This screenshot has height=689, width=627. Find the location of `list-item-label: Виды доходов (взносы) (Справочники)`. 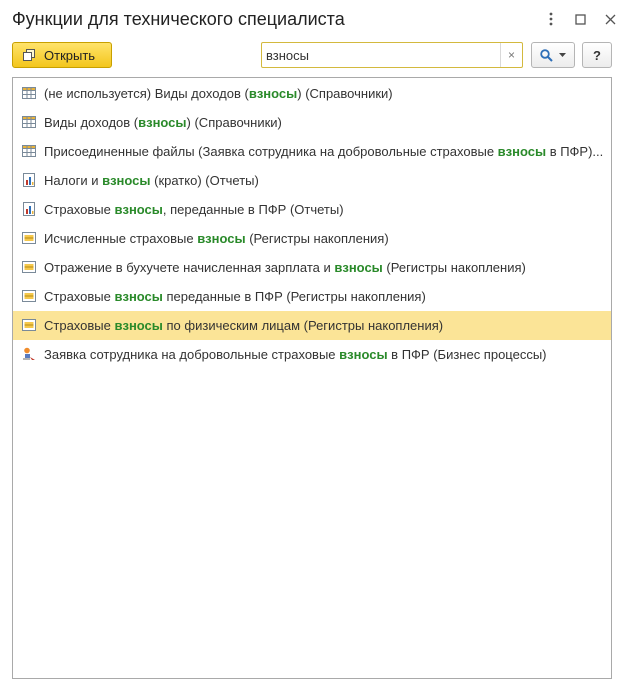

list-item-label: Виды доходов (взносы) (Справочники) is located at coordinates (163, 122).